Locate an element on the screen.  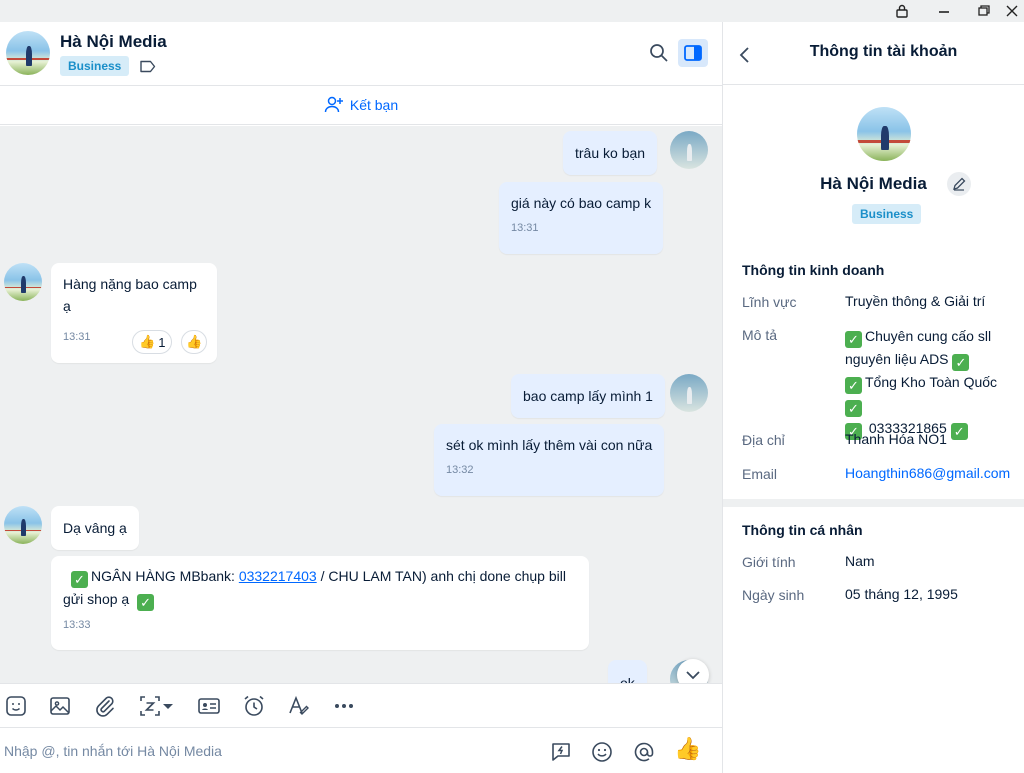
message-time: 13:32 is located at coordinates (460, 470).